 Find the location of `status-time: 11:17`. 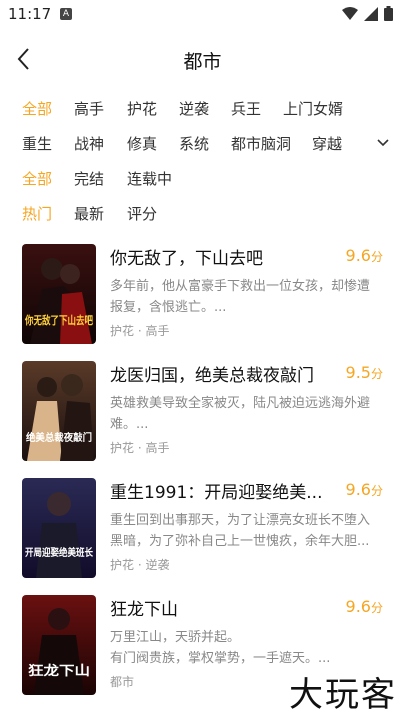

status-time: 11:17 is located at coordinates (30, 14).